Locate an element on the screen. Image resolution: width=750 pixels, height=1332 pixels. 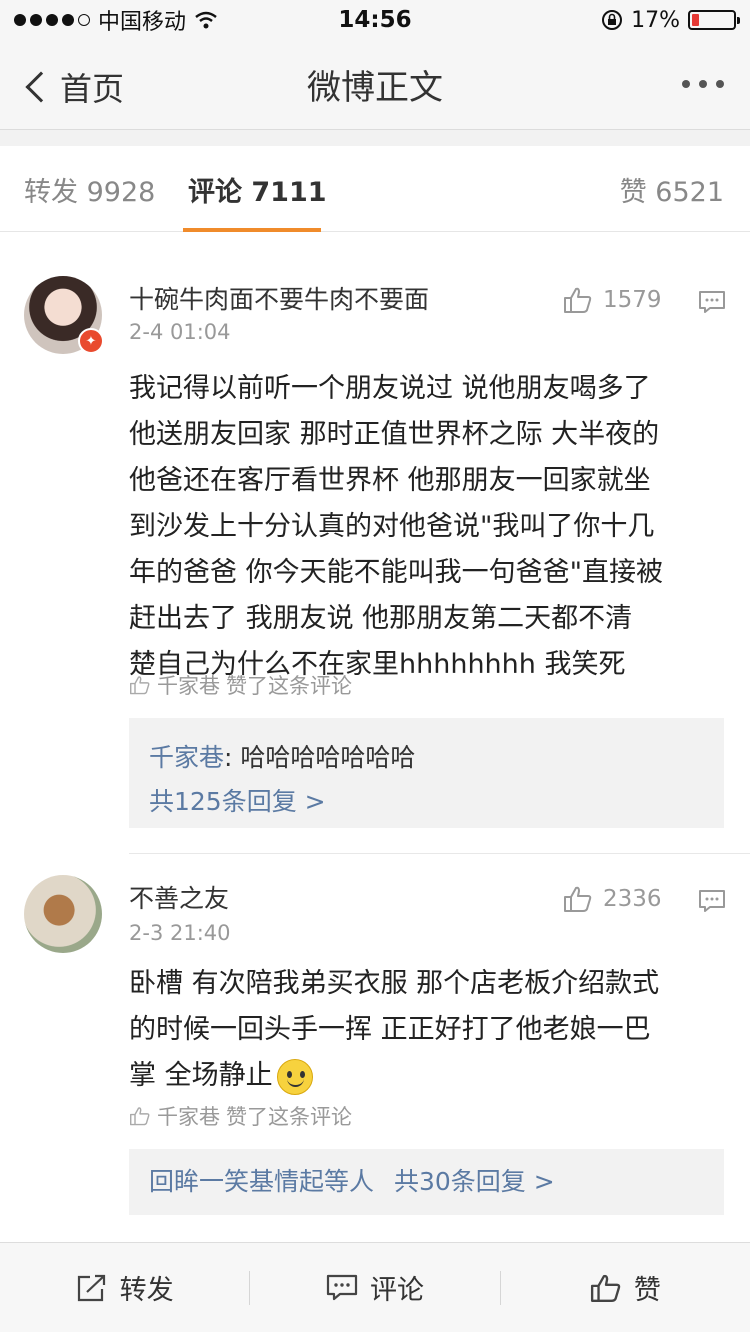
status-bar: 中国移动 14:56 17% is located at coordinates (375, 20).